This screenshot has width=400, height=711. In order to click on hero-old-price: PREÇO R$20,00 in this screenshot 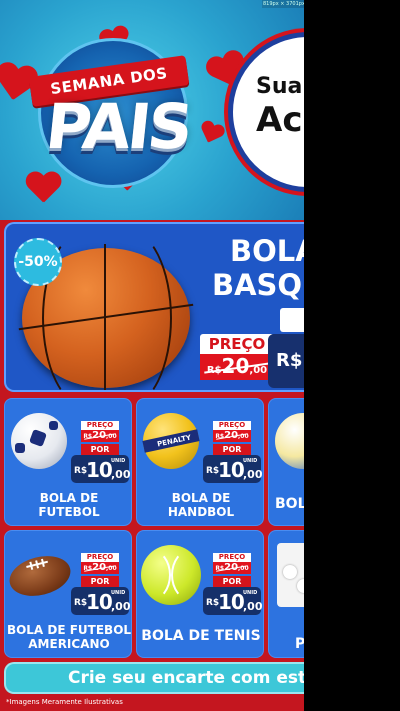, I will do `click(237, 357)`.